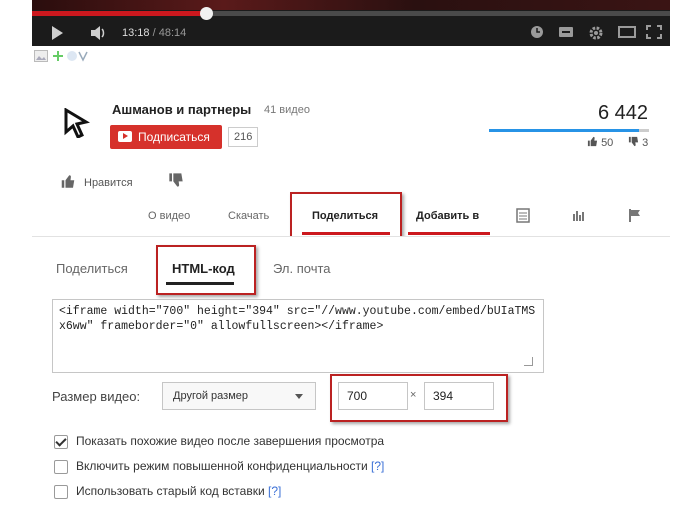 The width and height of the screenshot is (675, 516). What do you see at coordinates (635, 215) in the screenshot?
I see `flag-icon` at bounding box center [635, 215].